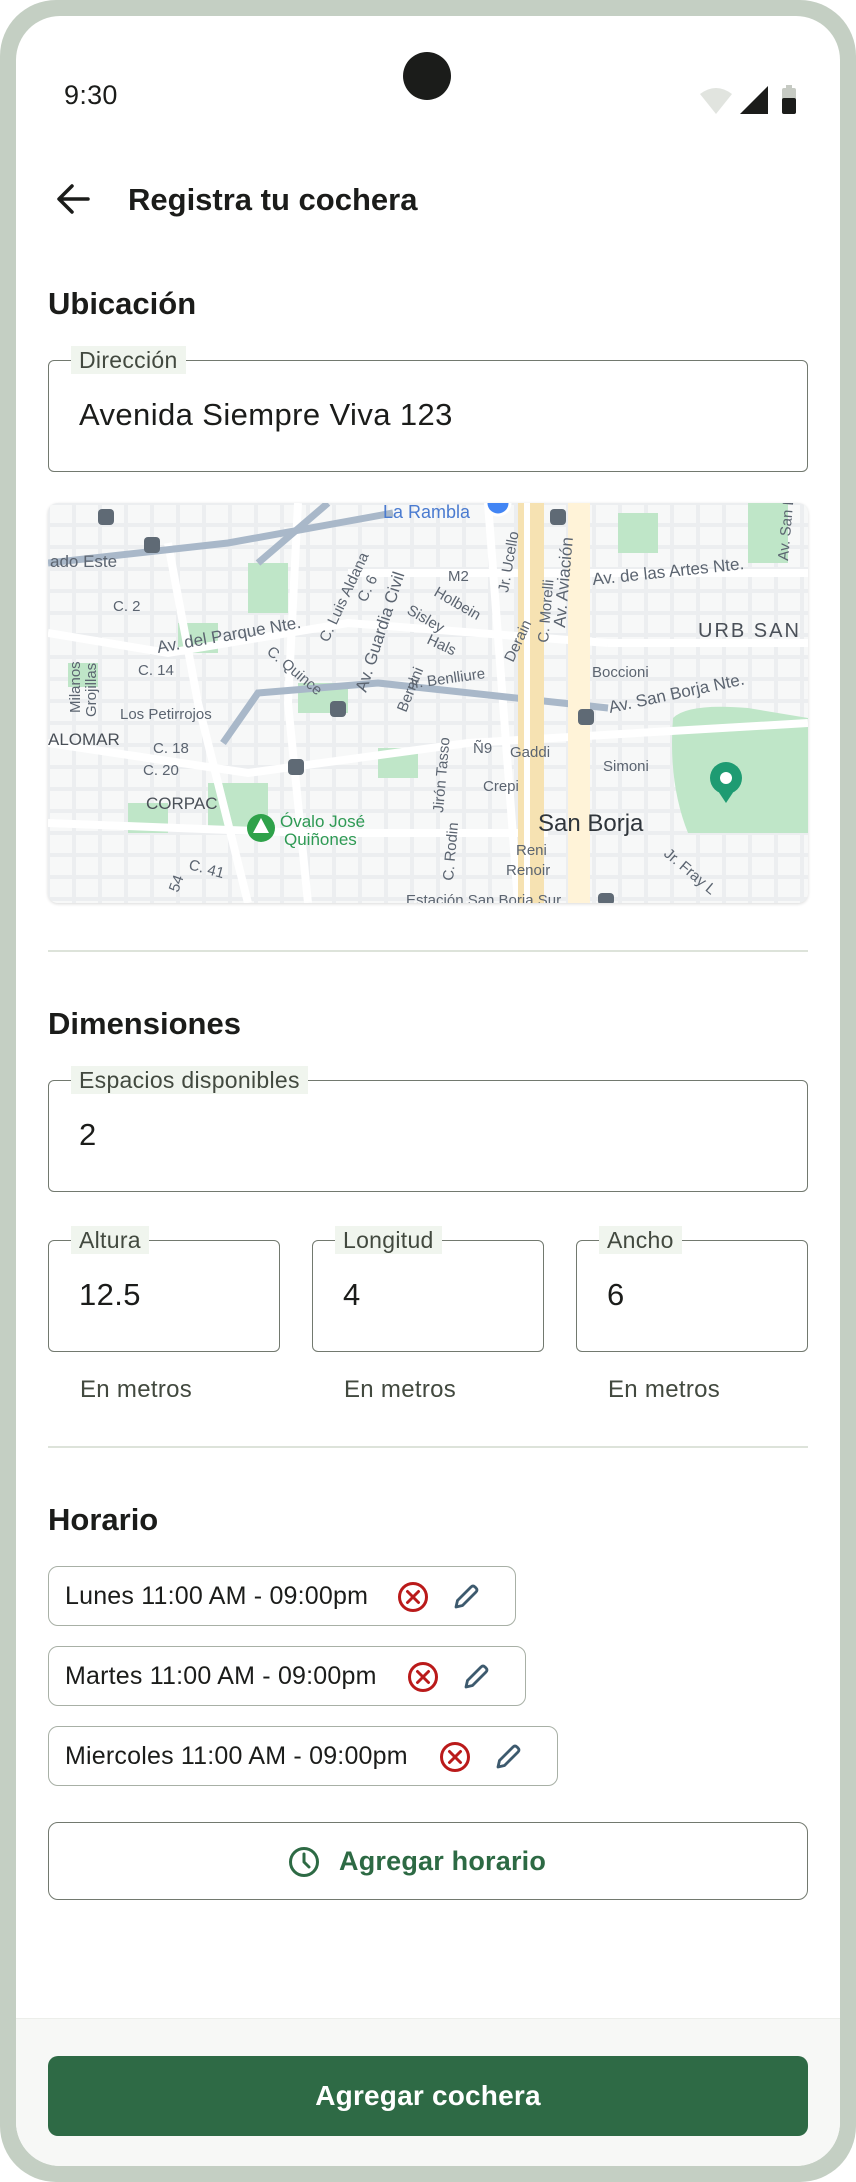  I want to click on map-label: Milanos, so click(75, 687).